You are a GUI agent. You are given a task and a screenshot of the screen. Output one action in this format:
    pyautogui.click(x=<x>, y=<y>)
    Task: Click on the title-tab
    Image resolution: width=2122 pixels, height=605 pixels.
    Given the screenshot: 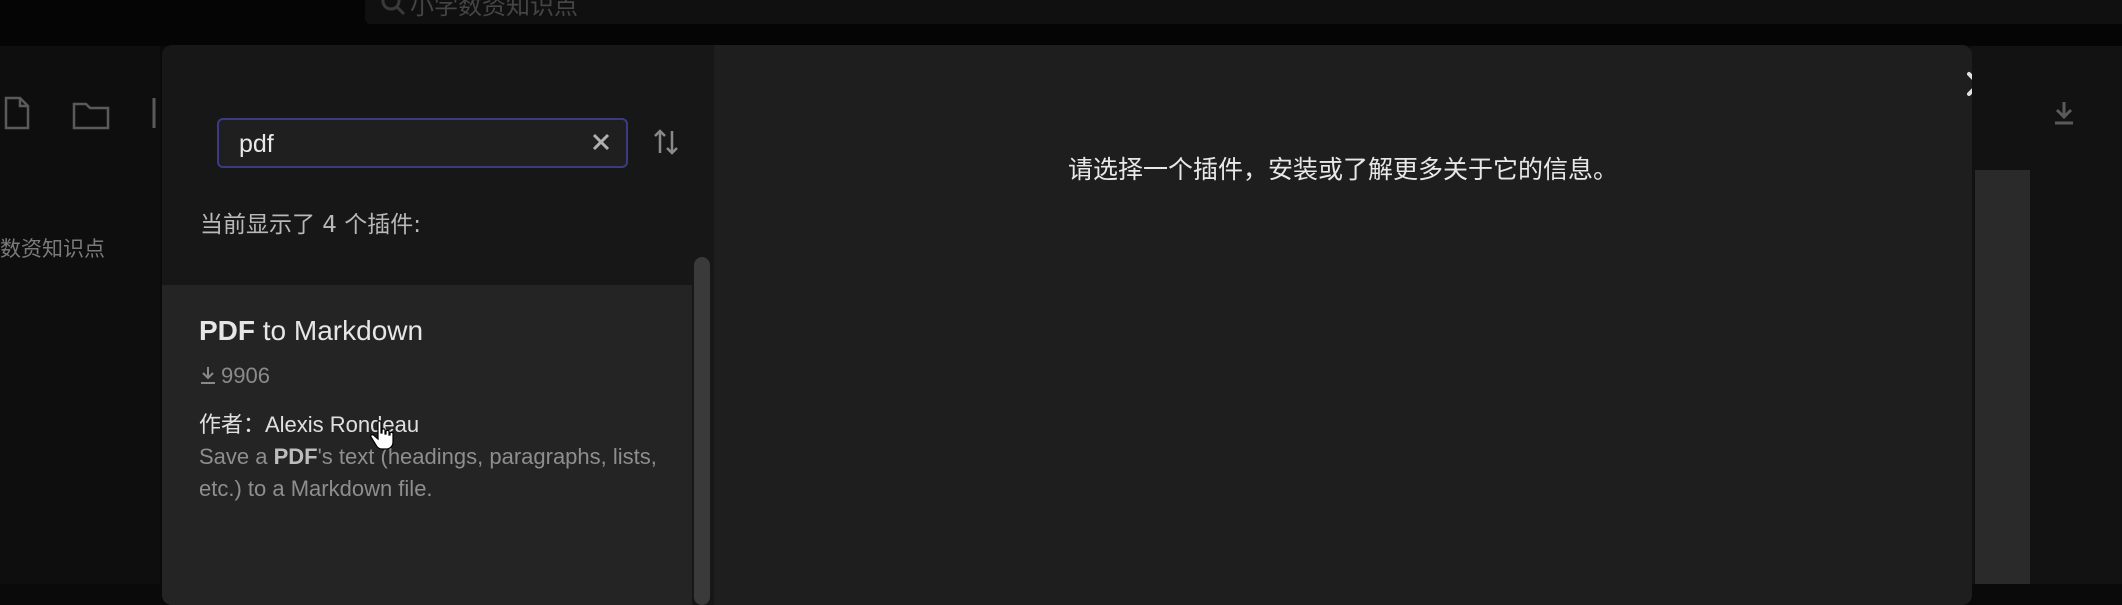 What is the action you would take?
    pyautogui.click(x=1243, y=12)
    